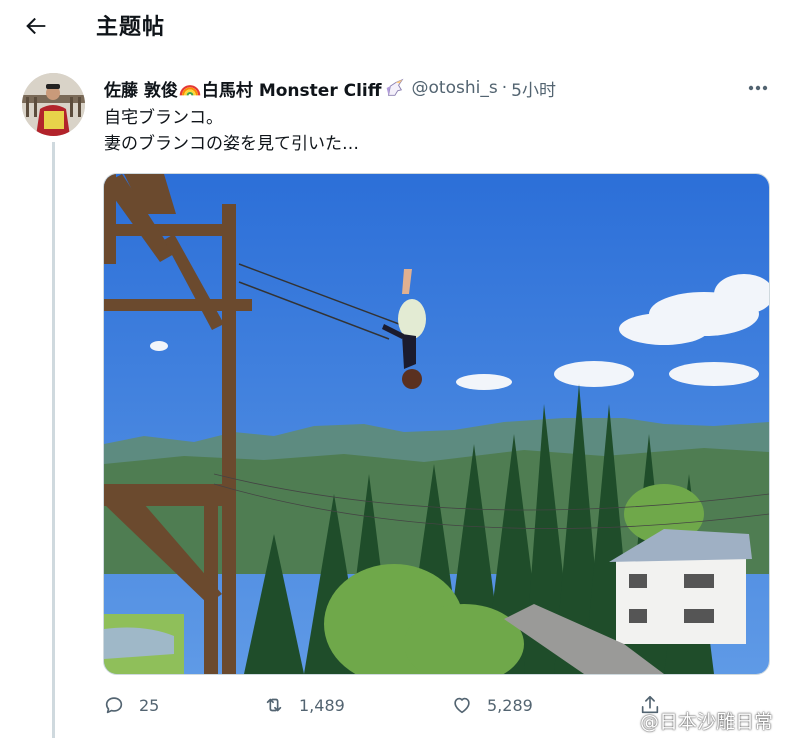 This screenshot has width=800, height=738. What do you see at coordinates (462, 705) in the screenshot?
I see `heart-icon` at bounding box center [462, 705].